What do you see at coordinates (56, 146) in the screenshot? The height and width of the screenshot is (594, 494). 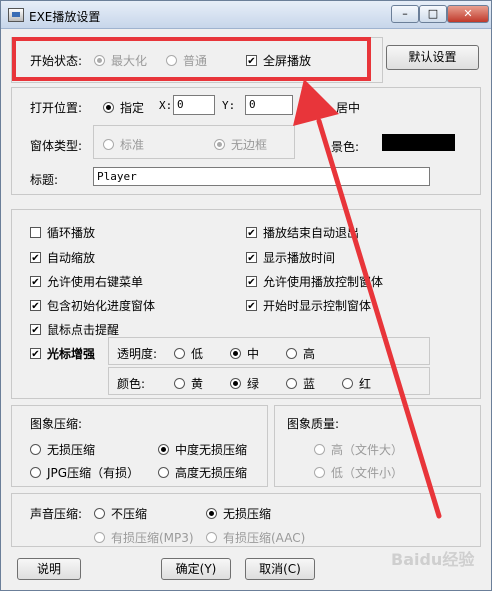 I see `window-type-label: 窗体类型:` at bounding box center [56, 146].